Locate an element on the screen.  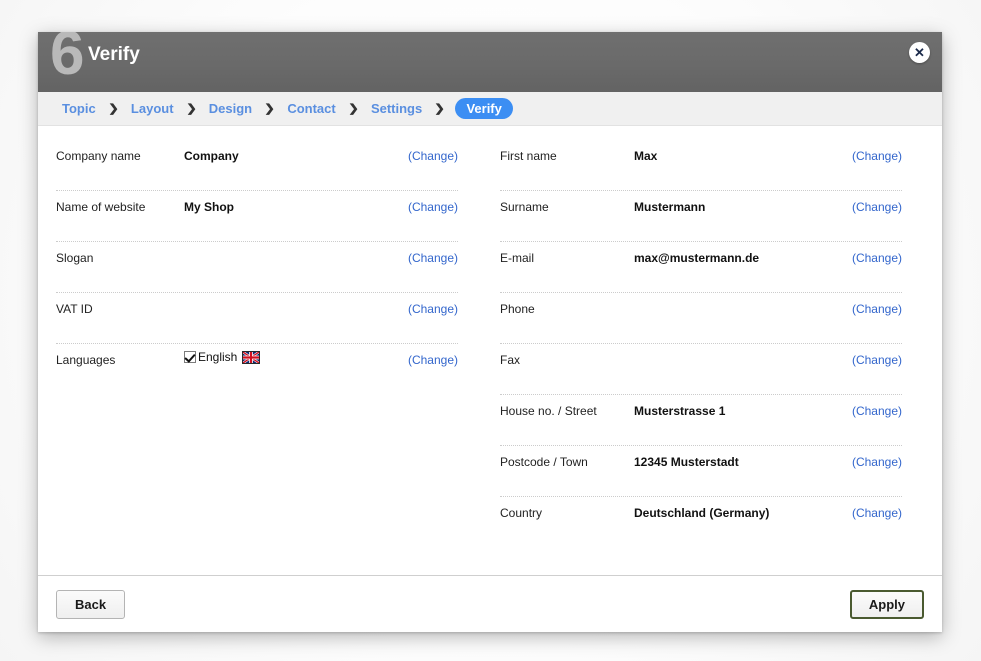
back-button: Back is located at coordinates (91, 604).